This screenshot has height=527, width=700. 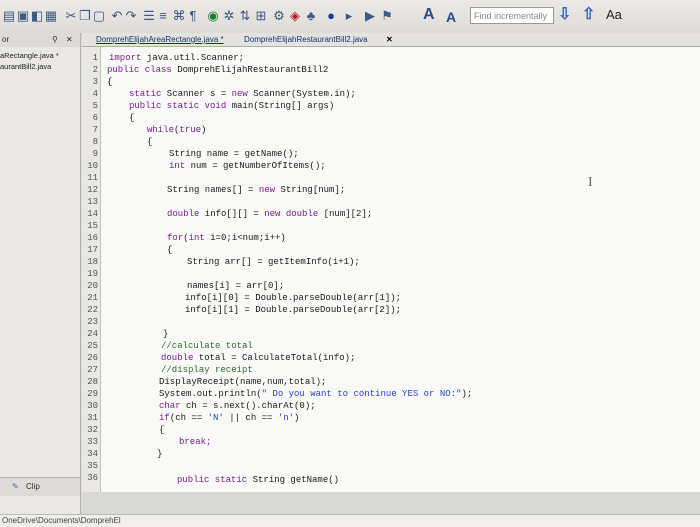 I want to click on panel-header: or ⚲ ✕, so click(x=40, y=40).